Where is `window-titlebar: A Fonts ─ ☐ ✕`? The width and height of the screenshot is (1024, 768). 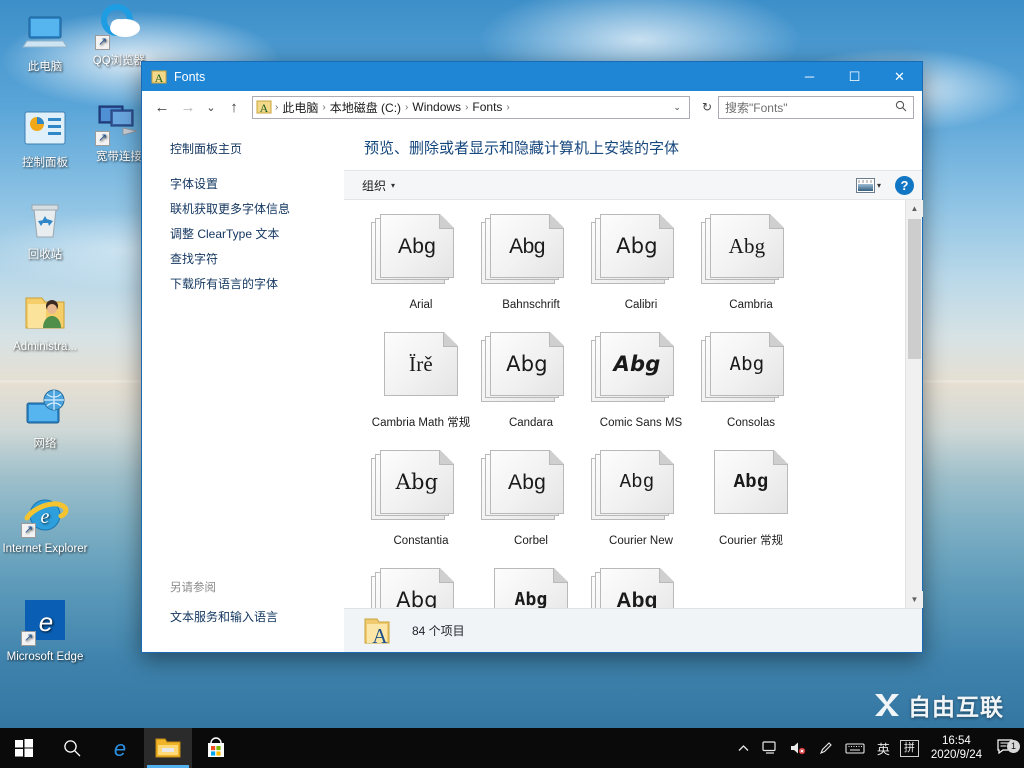 window-titlebar: A Fonts ─ ☐ ✕ is located at coordinates (532, 76).